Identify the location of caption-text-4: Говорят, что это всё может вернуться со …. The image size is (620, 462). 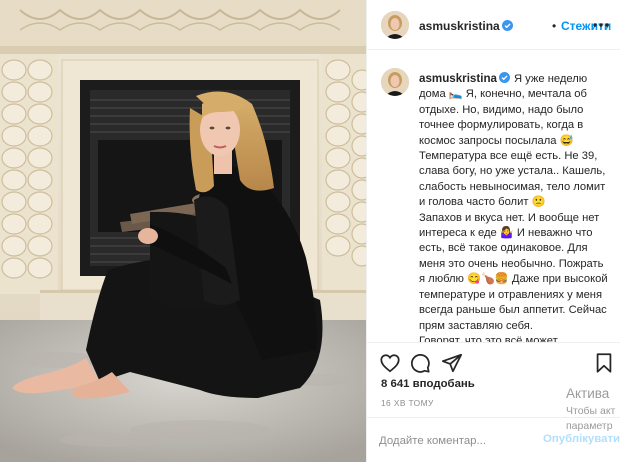
(488, 338).